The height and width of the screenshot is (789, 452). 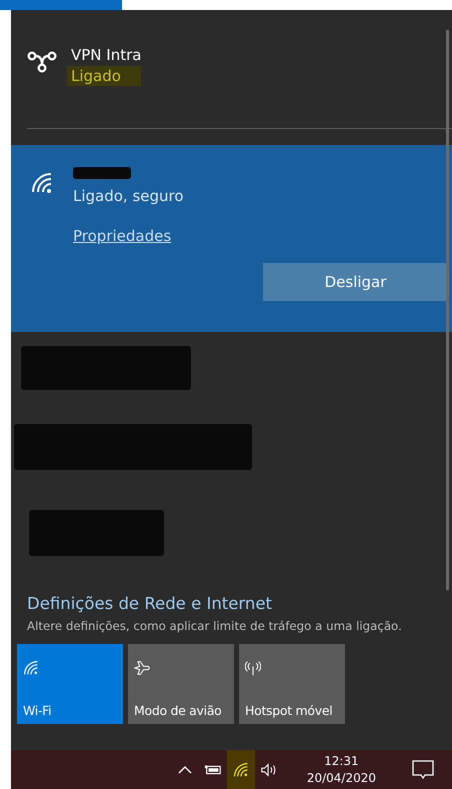 I want to click on network-status: Ligado, seguro, so click(x=128, y=196).